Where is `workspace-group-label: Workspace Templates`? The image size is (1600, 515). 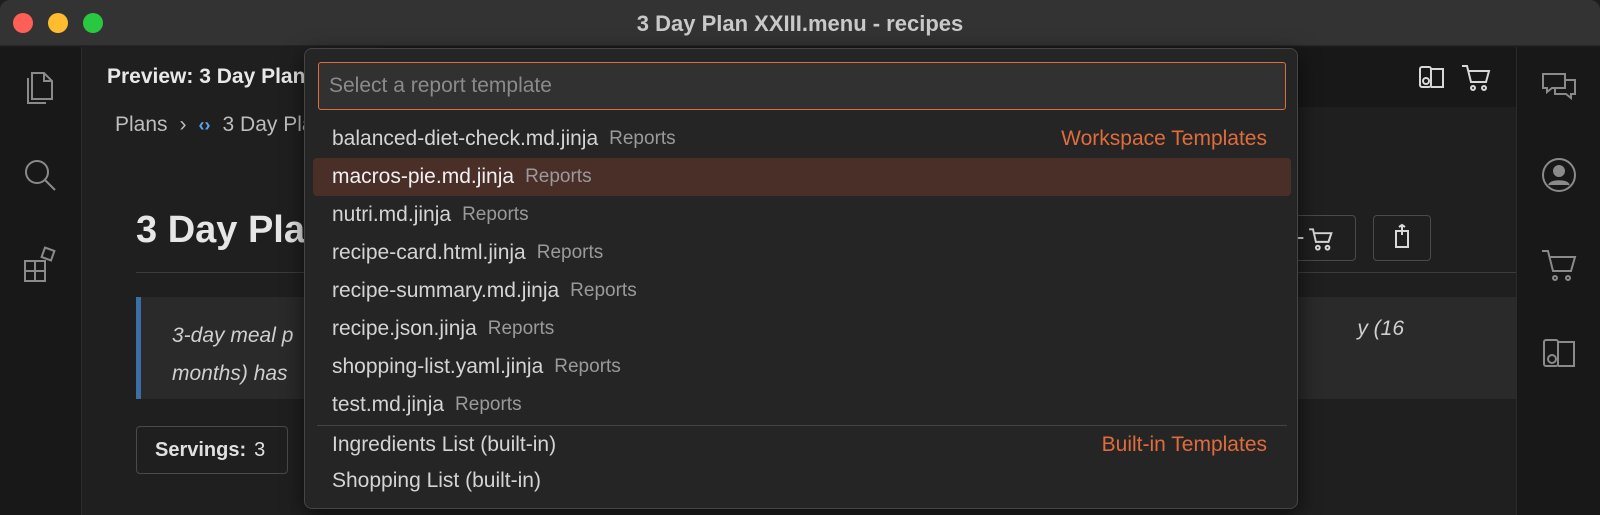
workspace-group-label: Workspace Templates is located at coordinates (1164, 138).